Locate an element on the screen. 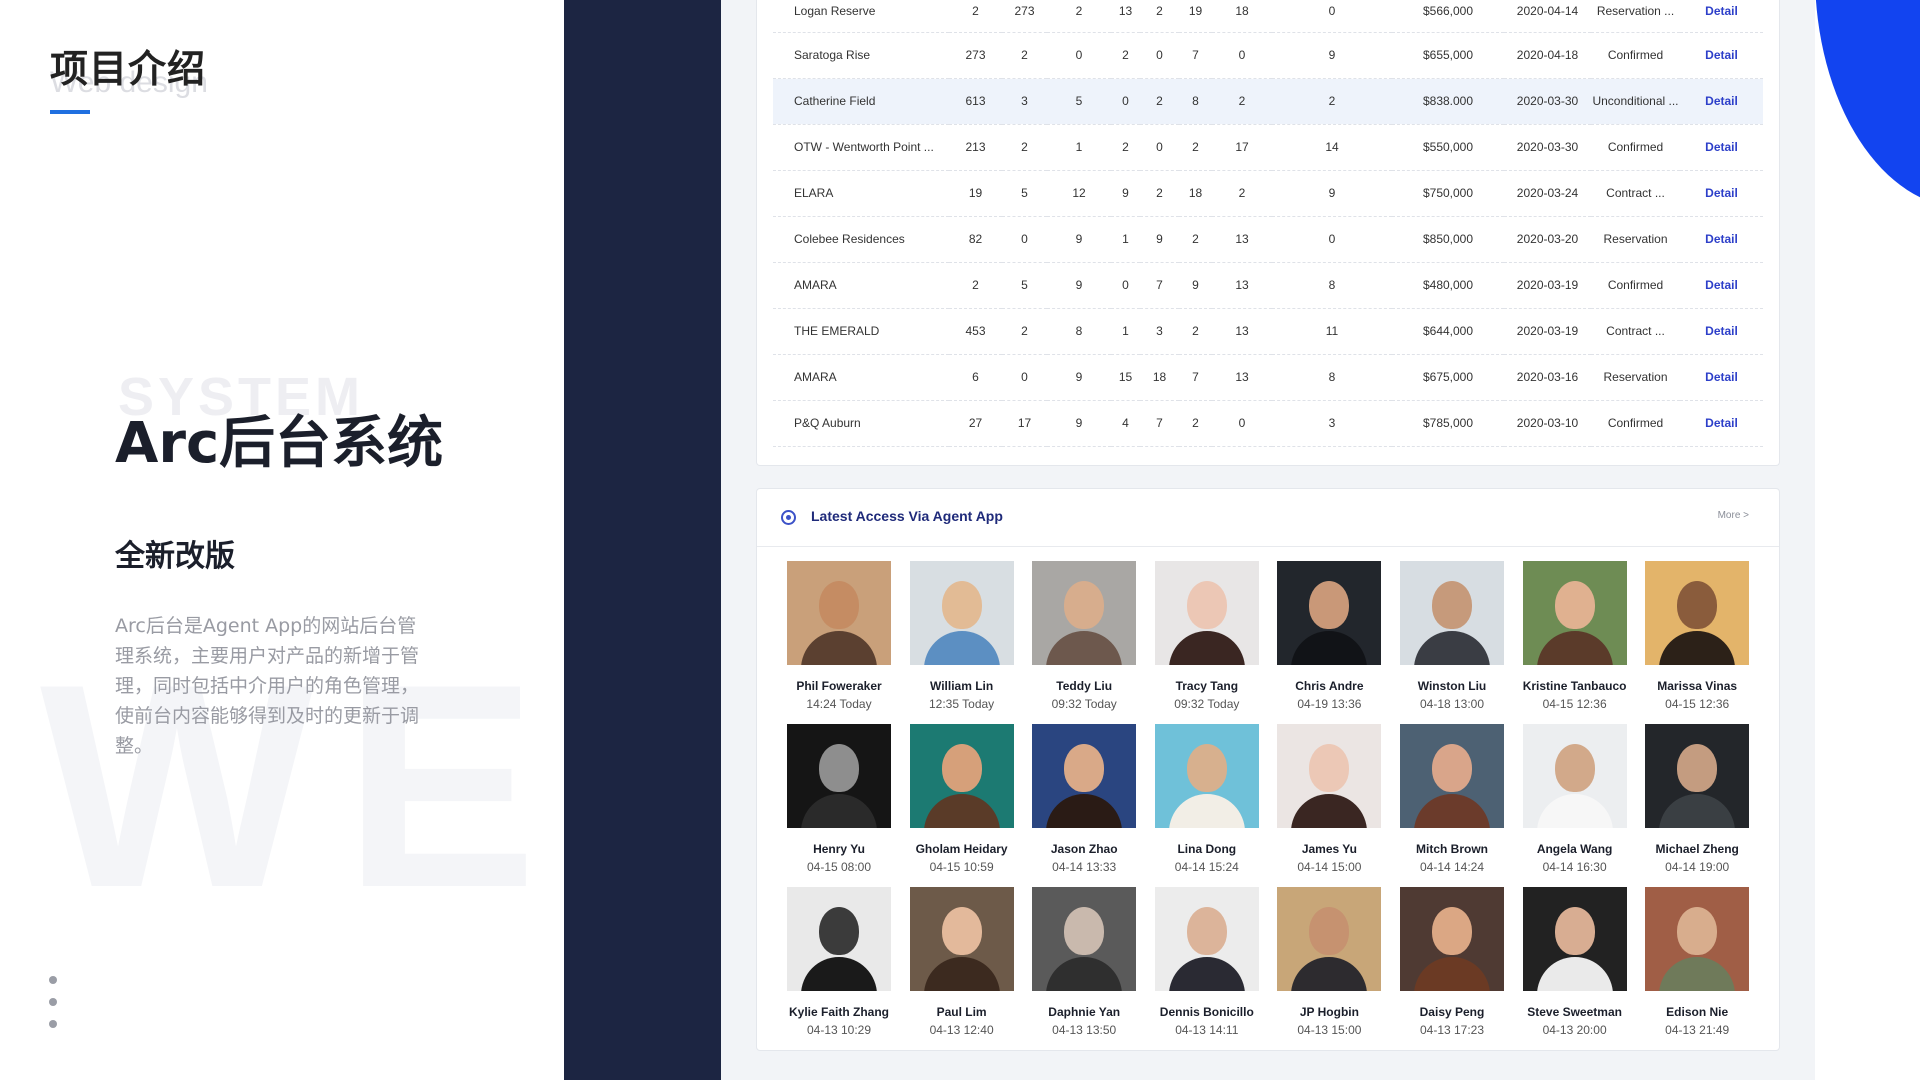 The width and height of the screenshot is (1920, 1080). user-card: Kylie Faith Zhang 04-13 10:29 is located at coordinates (839, 962).